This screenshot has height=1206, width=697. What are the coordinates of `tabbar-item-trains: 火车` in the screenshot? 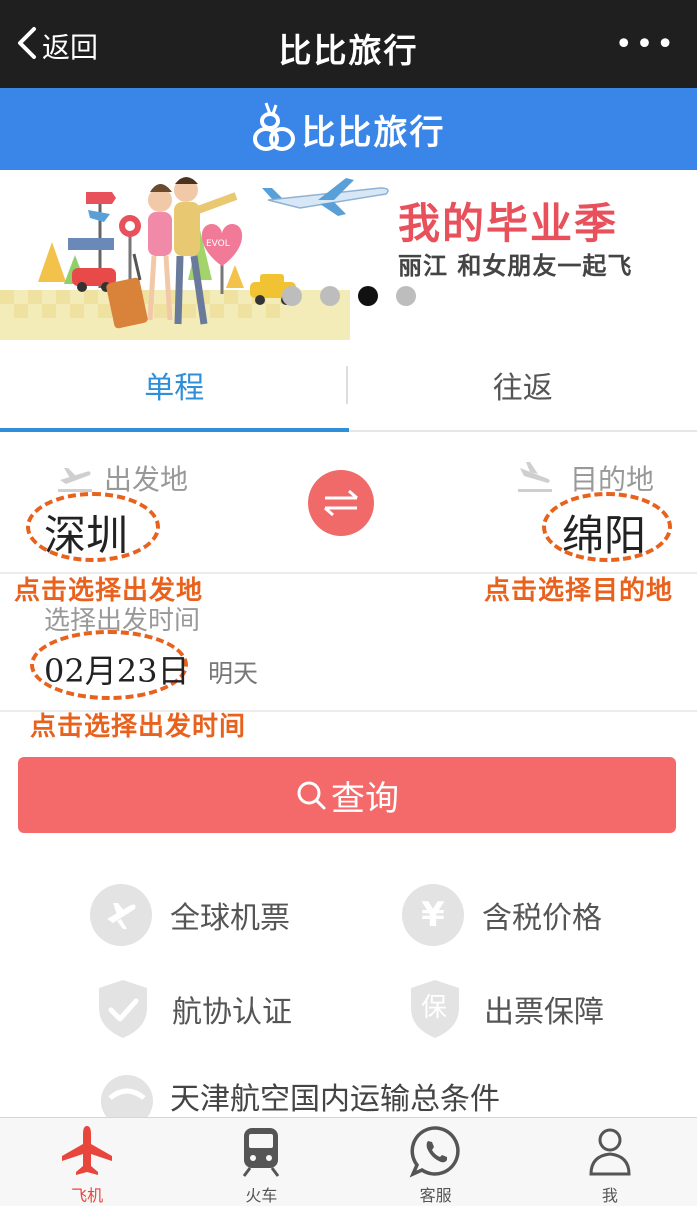 It's located at (261, 1162).